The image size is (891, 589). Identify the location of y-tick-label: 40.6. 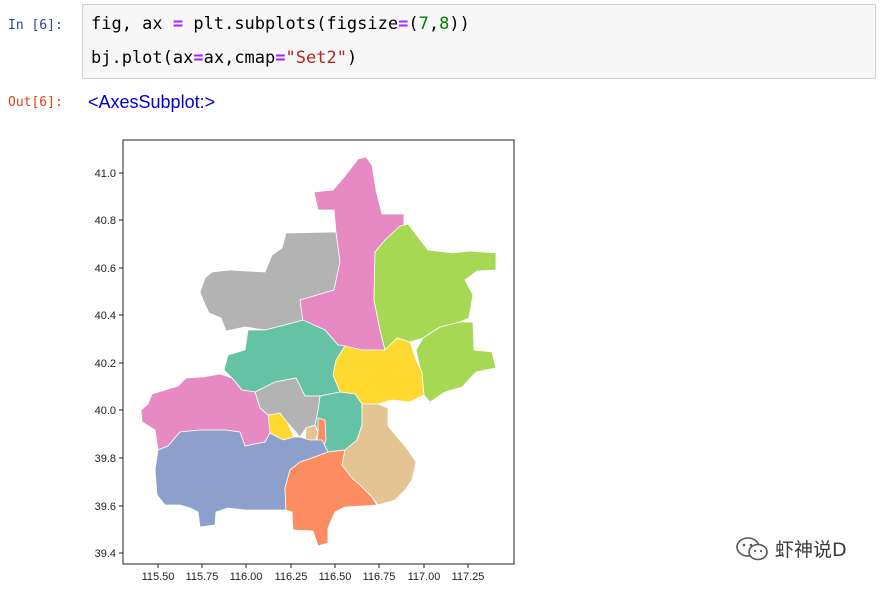
(105, 269).